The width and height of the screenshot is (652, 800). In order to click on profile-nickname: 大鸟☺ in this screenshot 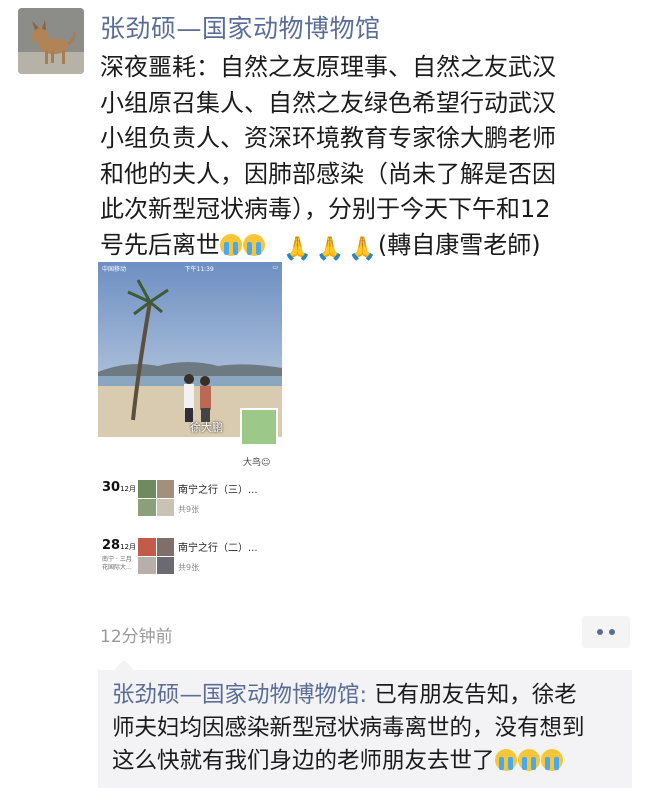, I will do `click(257, 463)`.